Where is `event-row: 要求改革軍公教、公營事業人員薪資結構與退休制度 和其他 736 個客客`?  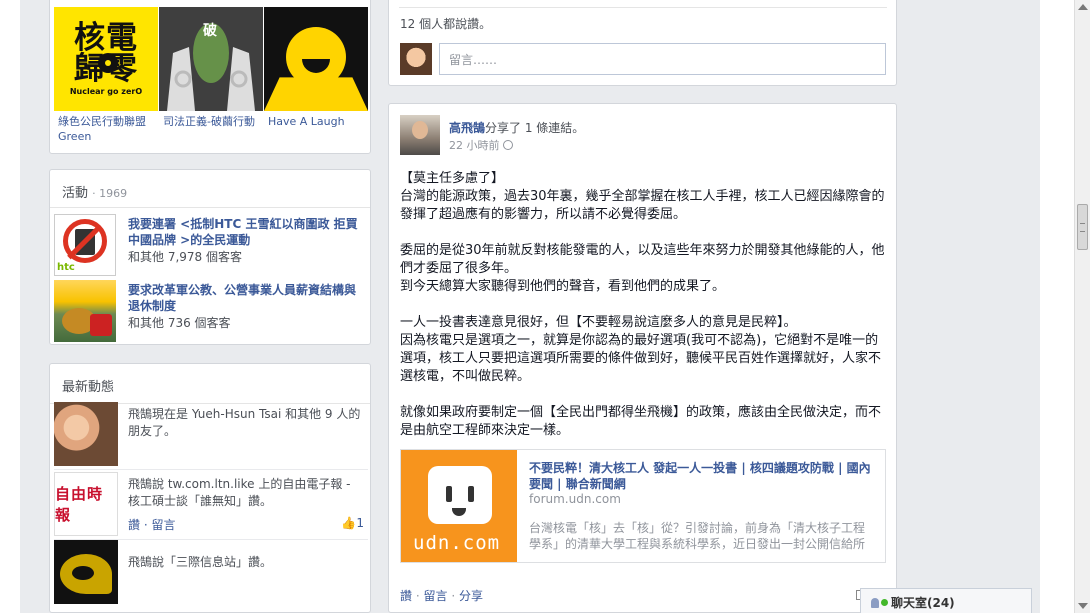
event-row: 要求改革軍公教、公營事業人員薪資結構與退休制度 和其他 736 個客客 is located at coordinates (210, 311).